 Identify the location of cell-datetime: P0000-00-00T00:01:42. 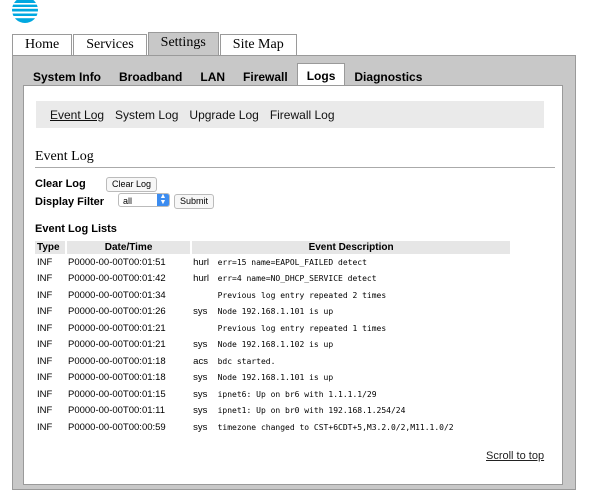
(117, 279).